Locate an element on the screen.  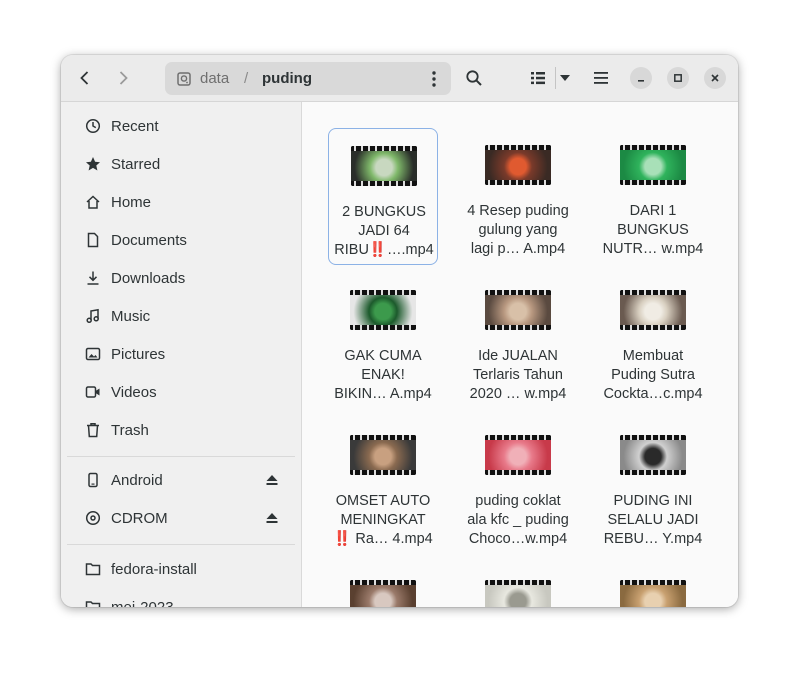
drive-icon is located at coordinates (184, 79).